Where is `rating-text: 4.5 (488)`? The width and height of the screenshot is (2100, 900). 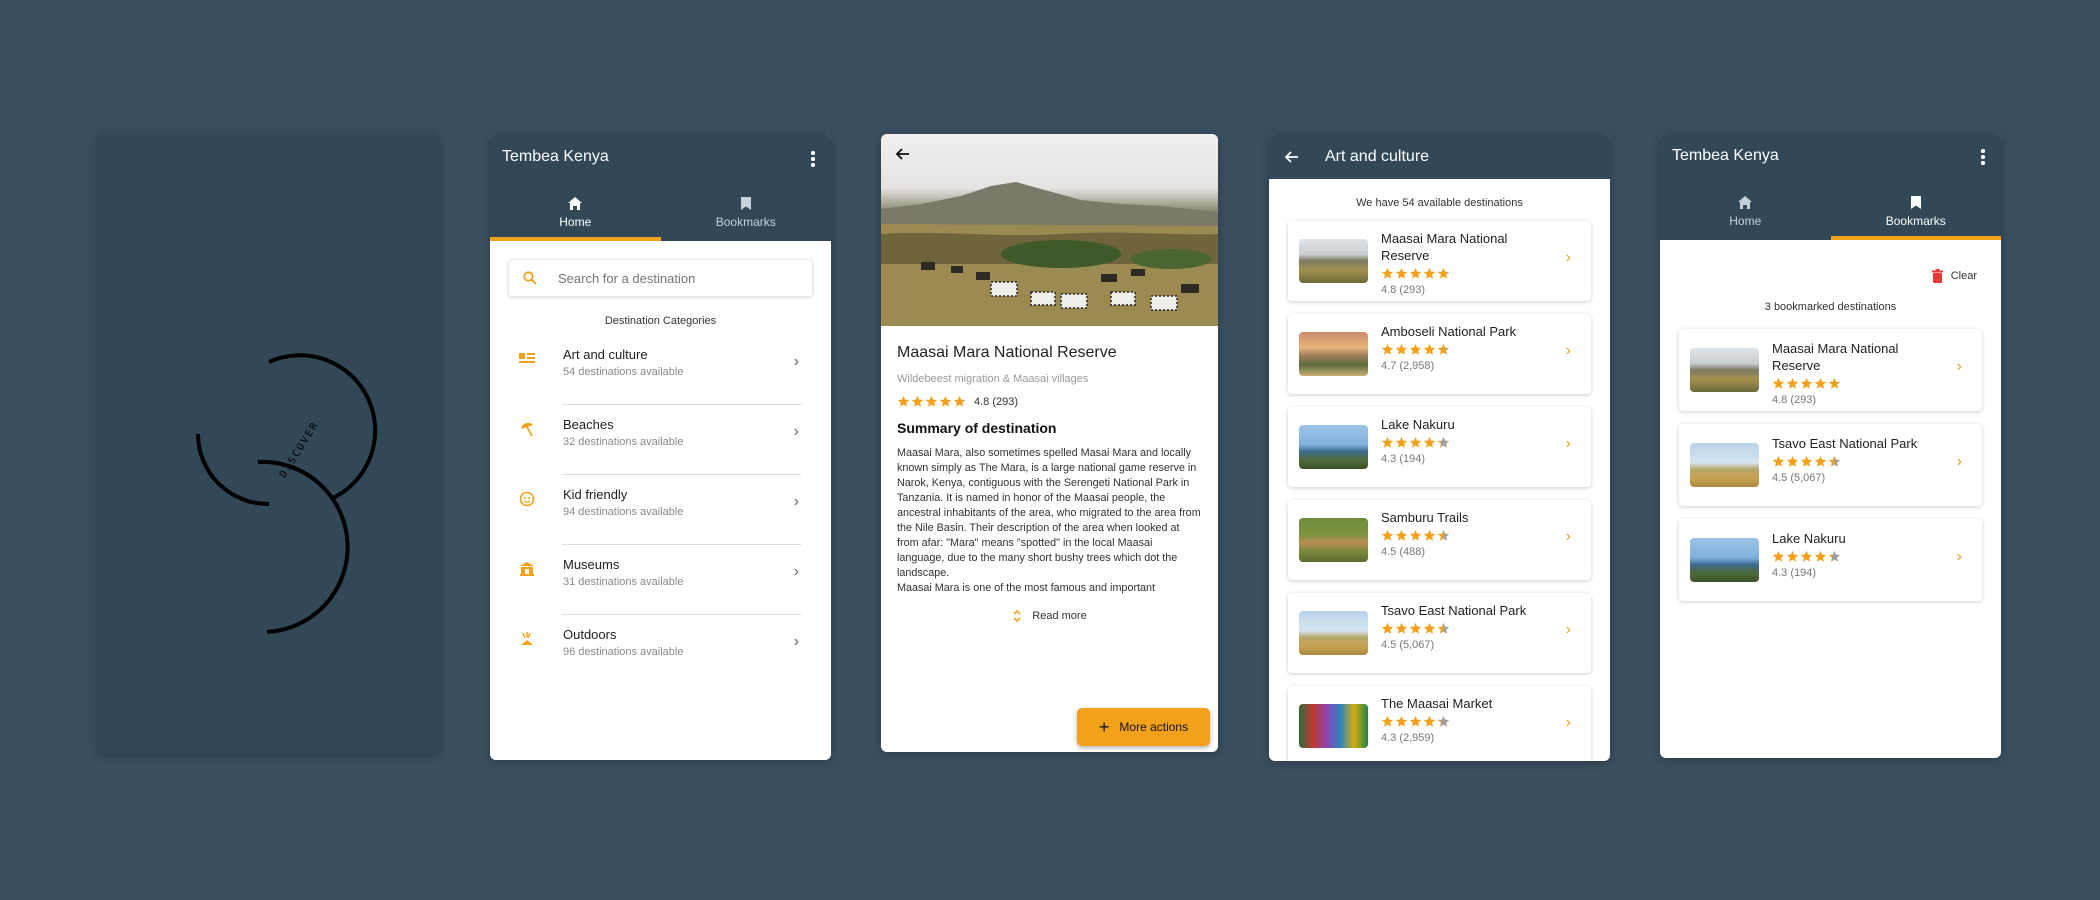
rating-text: 4.5 (488) is located at coordinates (1403, 552).